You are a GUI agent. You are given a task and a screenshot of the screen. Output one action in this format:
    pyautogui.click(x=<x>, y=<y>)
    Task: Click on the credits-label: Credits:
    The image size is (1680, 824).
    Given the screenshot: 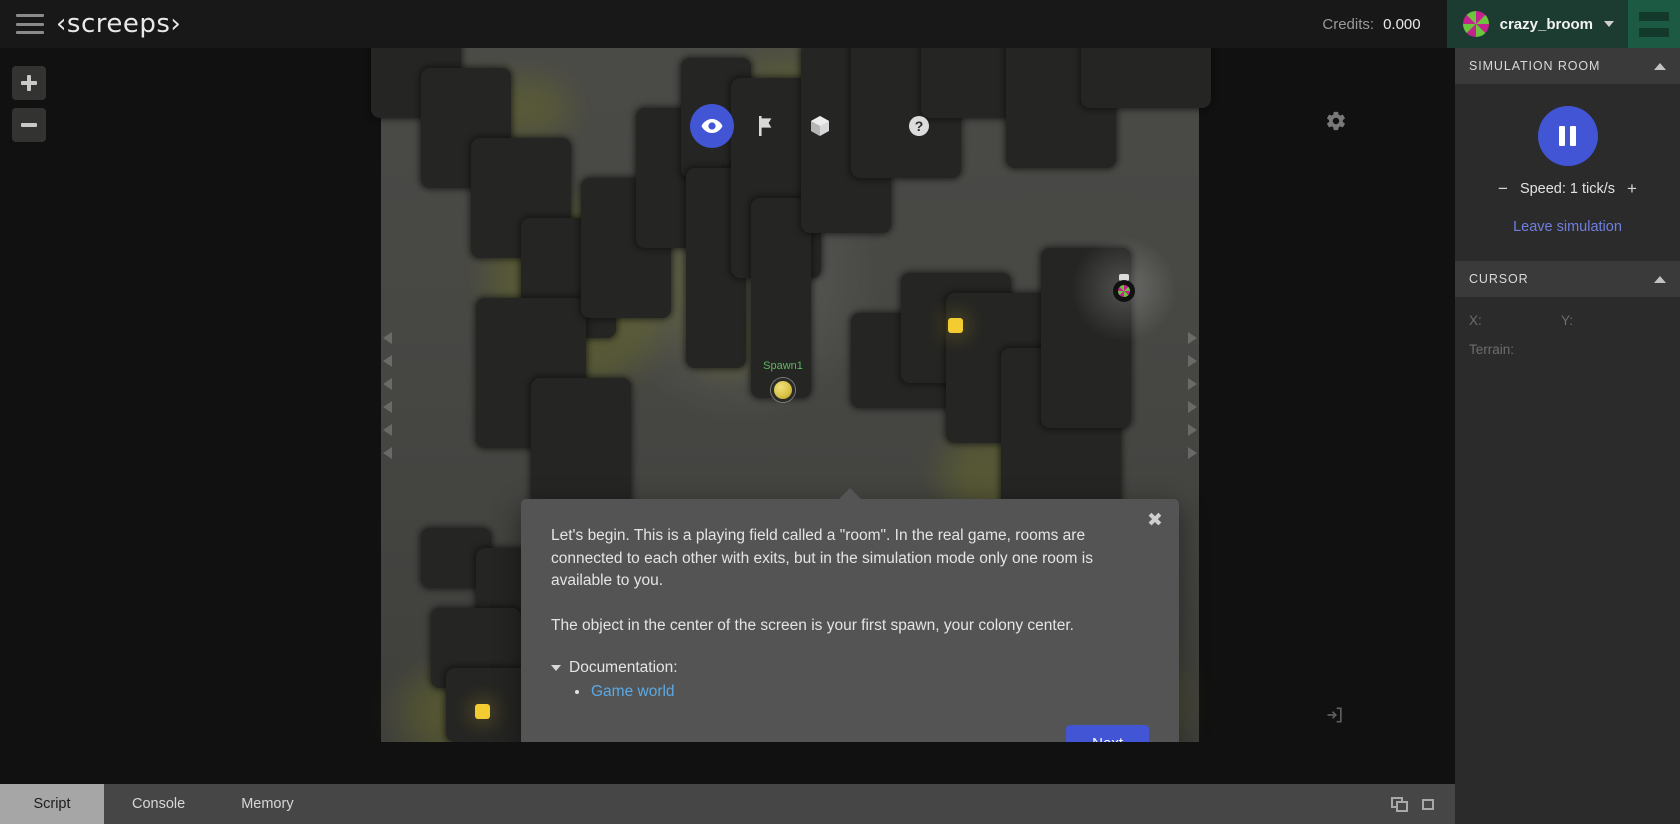 What is the action you would take?
    pyautogui.click(x=1348, y=24)
    